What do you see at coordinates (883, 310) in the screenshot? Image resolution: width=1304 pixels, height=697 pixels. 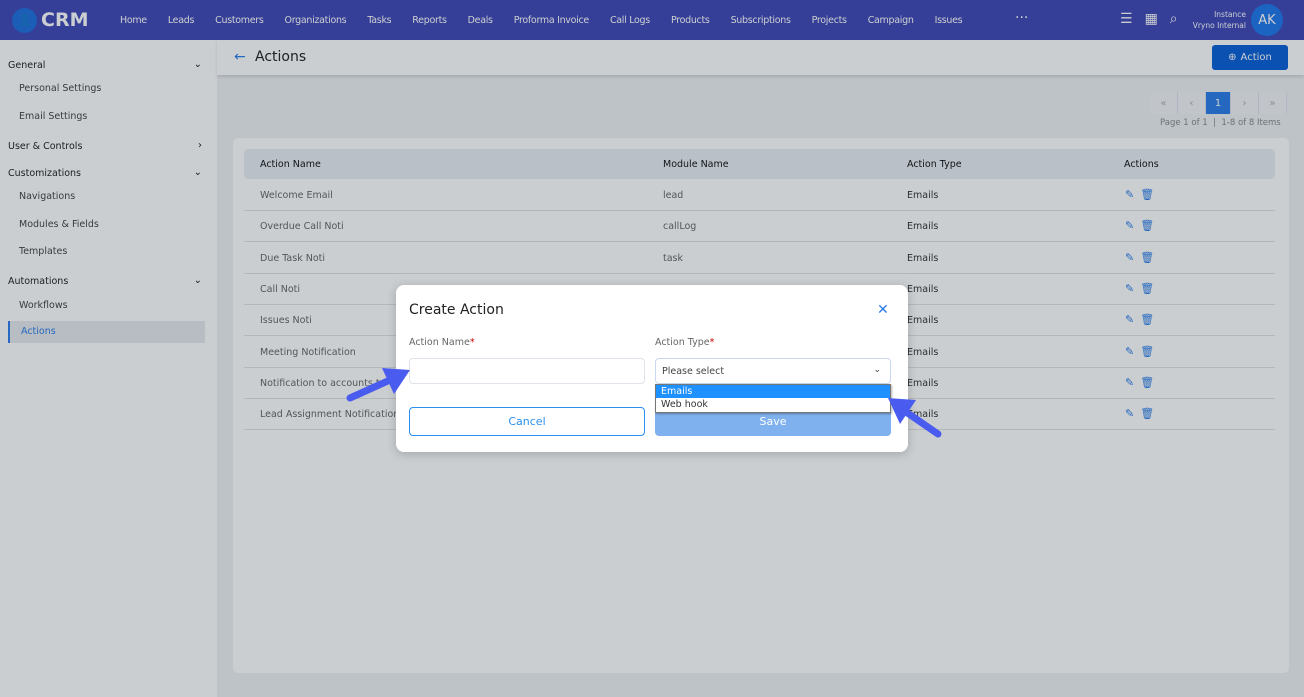 I see `close-icon: ✕` at bounding box center [883, 310].